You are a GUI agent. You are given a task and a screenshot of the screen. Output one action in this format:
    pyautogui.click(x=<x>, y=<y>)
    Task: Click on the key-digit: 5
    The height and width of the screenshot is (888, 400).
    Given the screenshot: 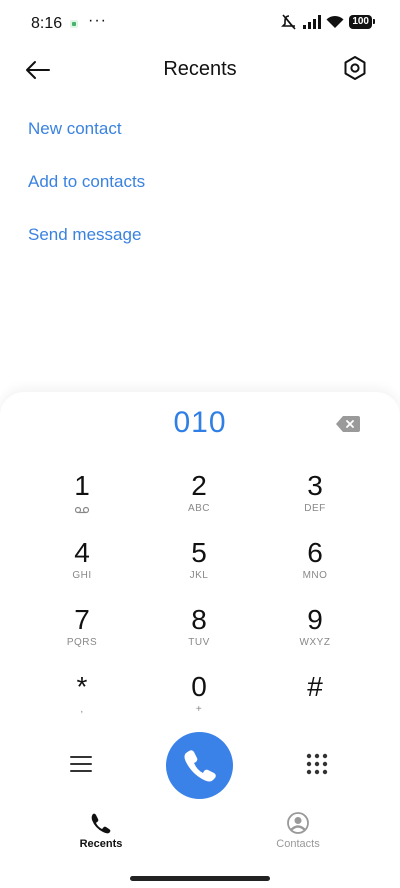 What is the action you would take?
    pyautogui.click(x=199, y=552)
    